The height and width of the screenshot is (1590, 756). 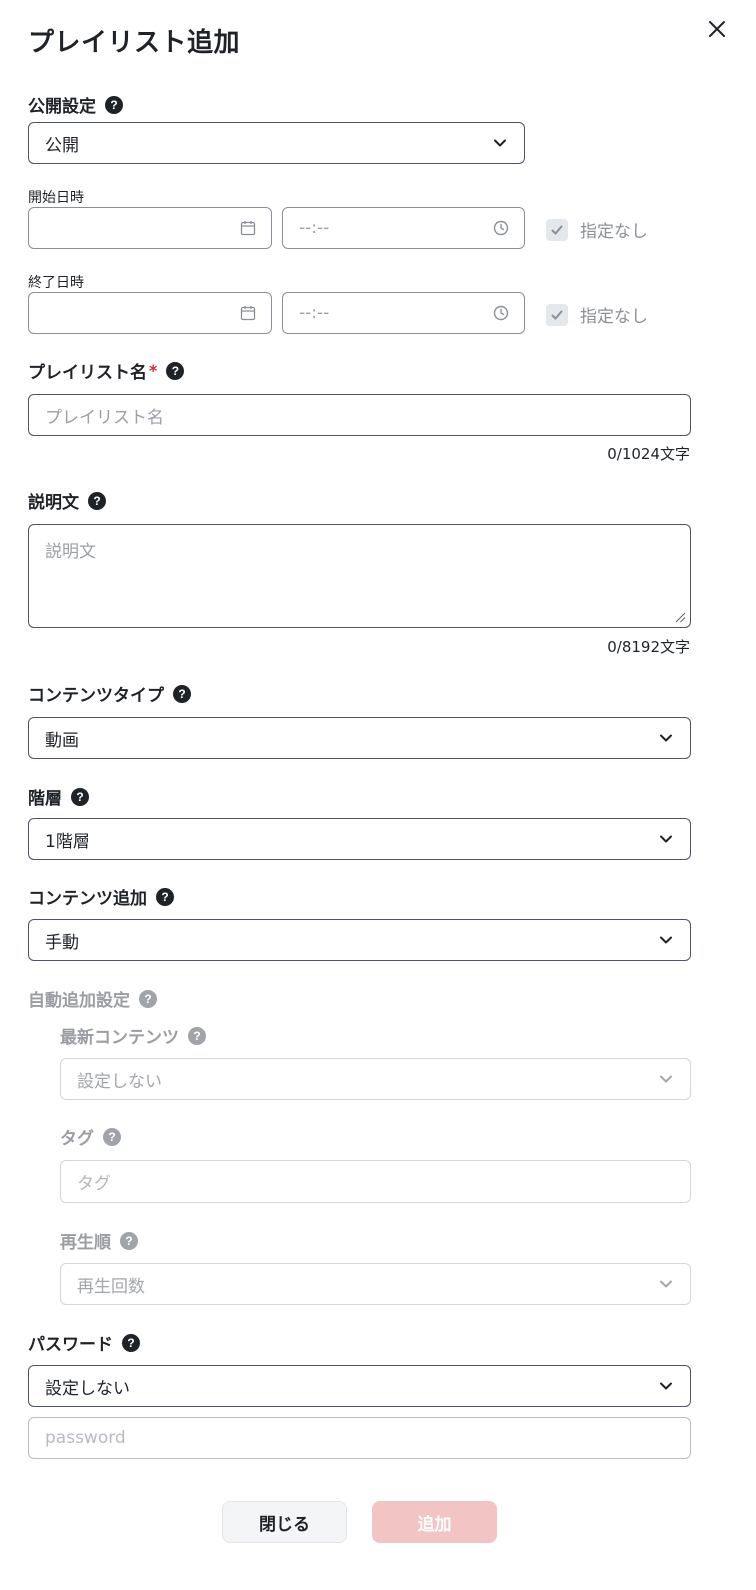 I want to click on close-icon, so click(x=717, y=29).